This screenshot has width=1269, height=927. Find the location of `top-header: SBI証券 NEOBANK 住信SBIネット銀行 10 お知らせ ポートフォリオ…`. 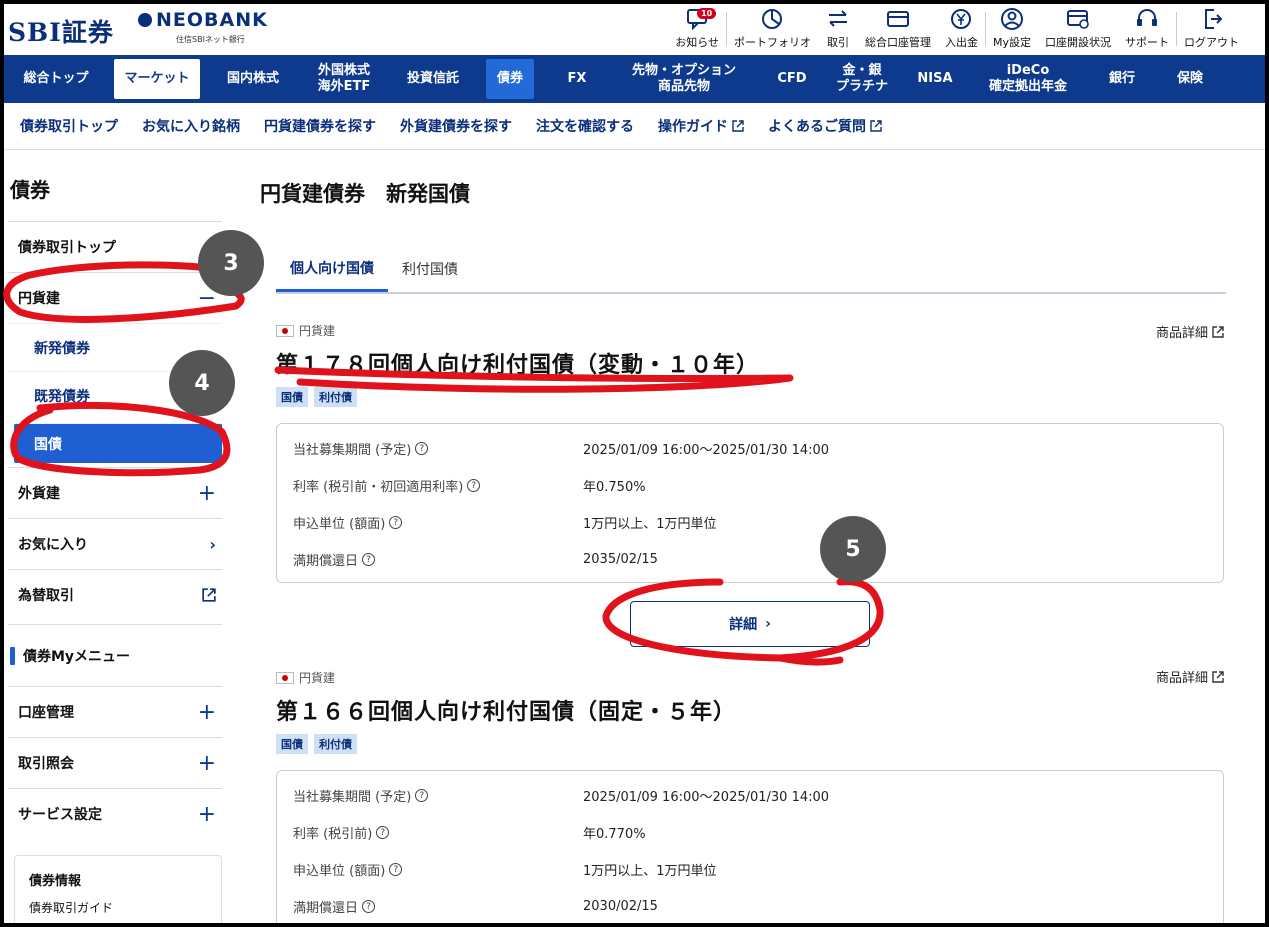

top-header: SBI証券 NEOBANK 住信SBIネット銀行 10 お知らせ ポートフォリオ… is located at coordinates (634, 29).